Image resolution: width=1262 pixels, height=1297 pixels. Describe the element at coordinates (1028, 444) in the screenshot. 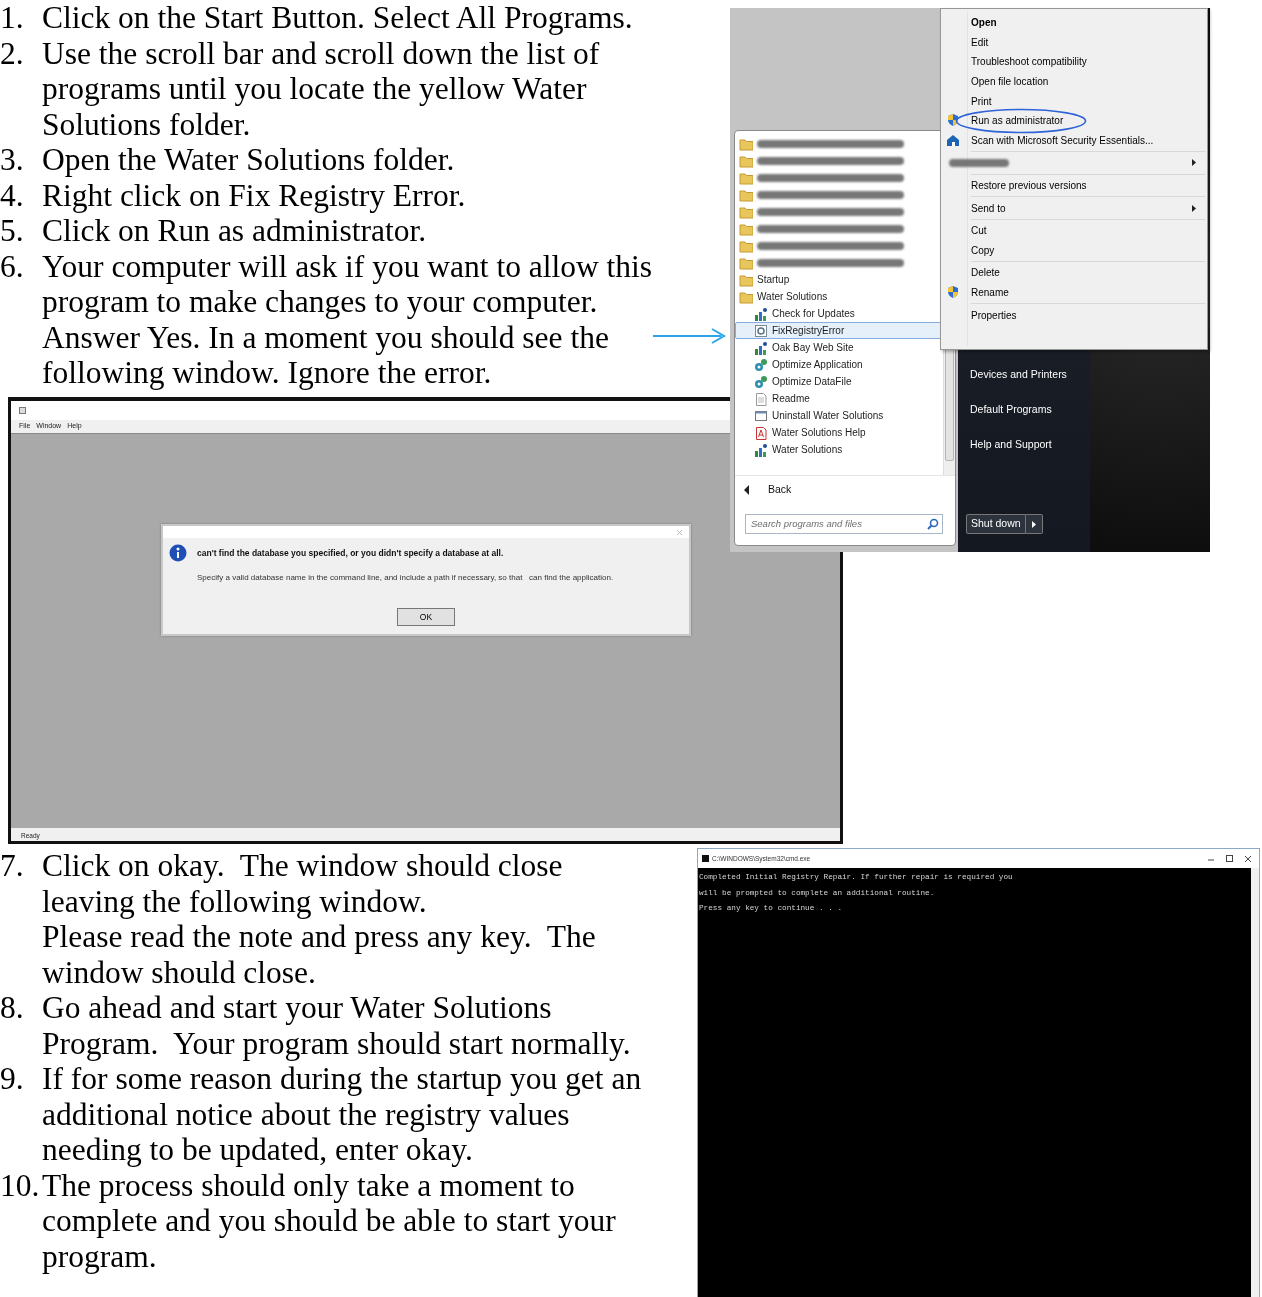

I see `start-menu-link: Help and Support` at that location.